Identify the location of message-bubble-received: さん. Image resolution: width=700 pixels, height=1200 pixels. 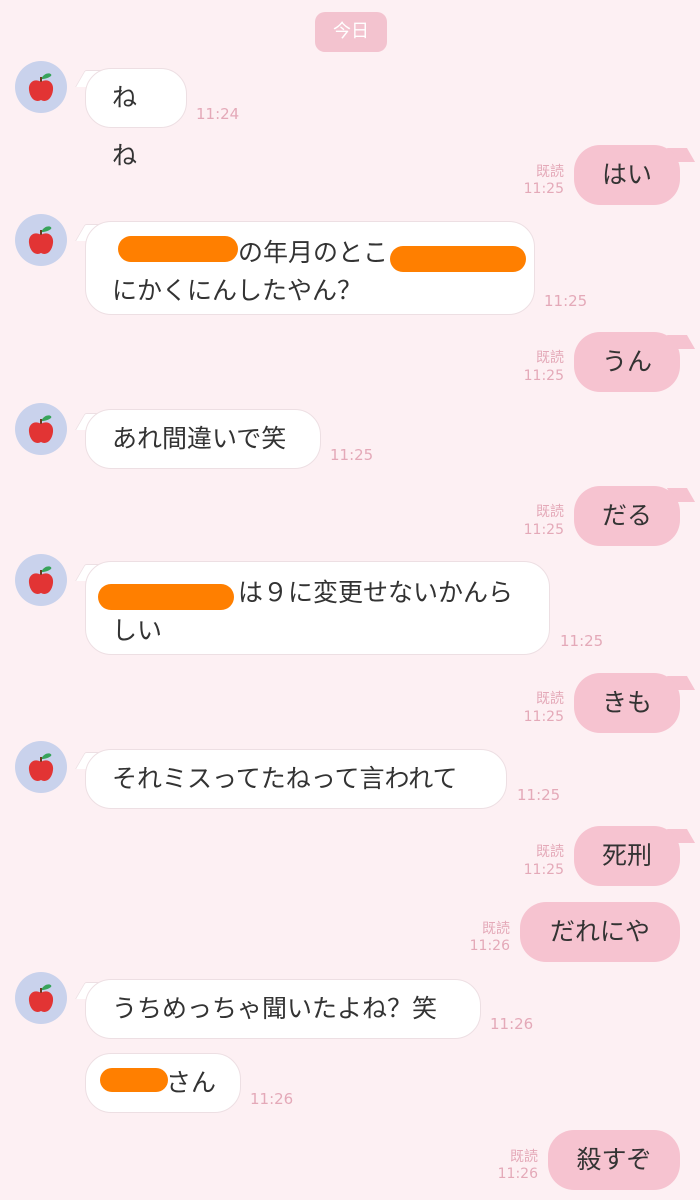
(163, 1083).